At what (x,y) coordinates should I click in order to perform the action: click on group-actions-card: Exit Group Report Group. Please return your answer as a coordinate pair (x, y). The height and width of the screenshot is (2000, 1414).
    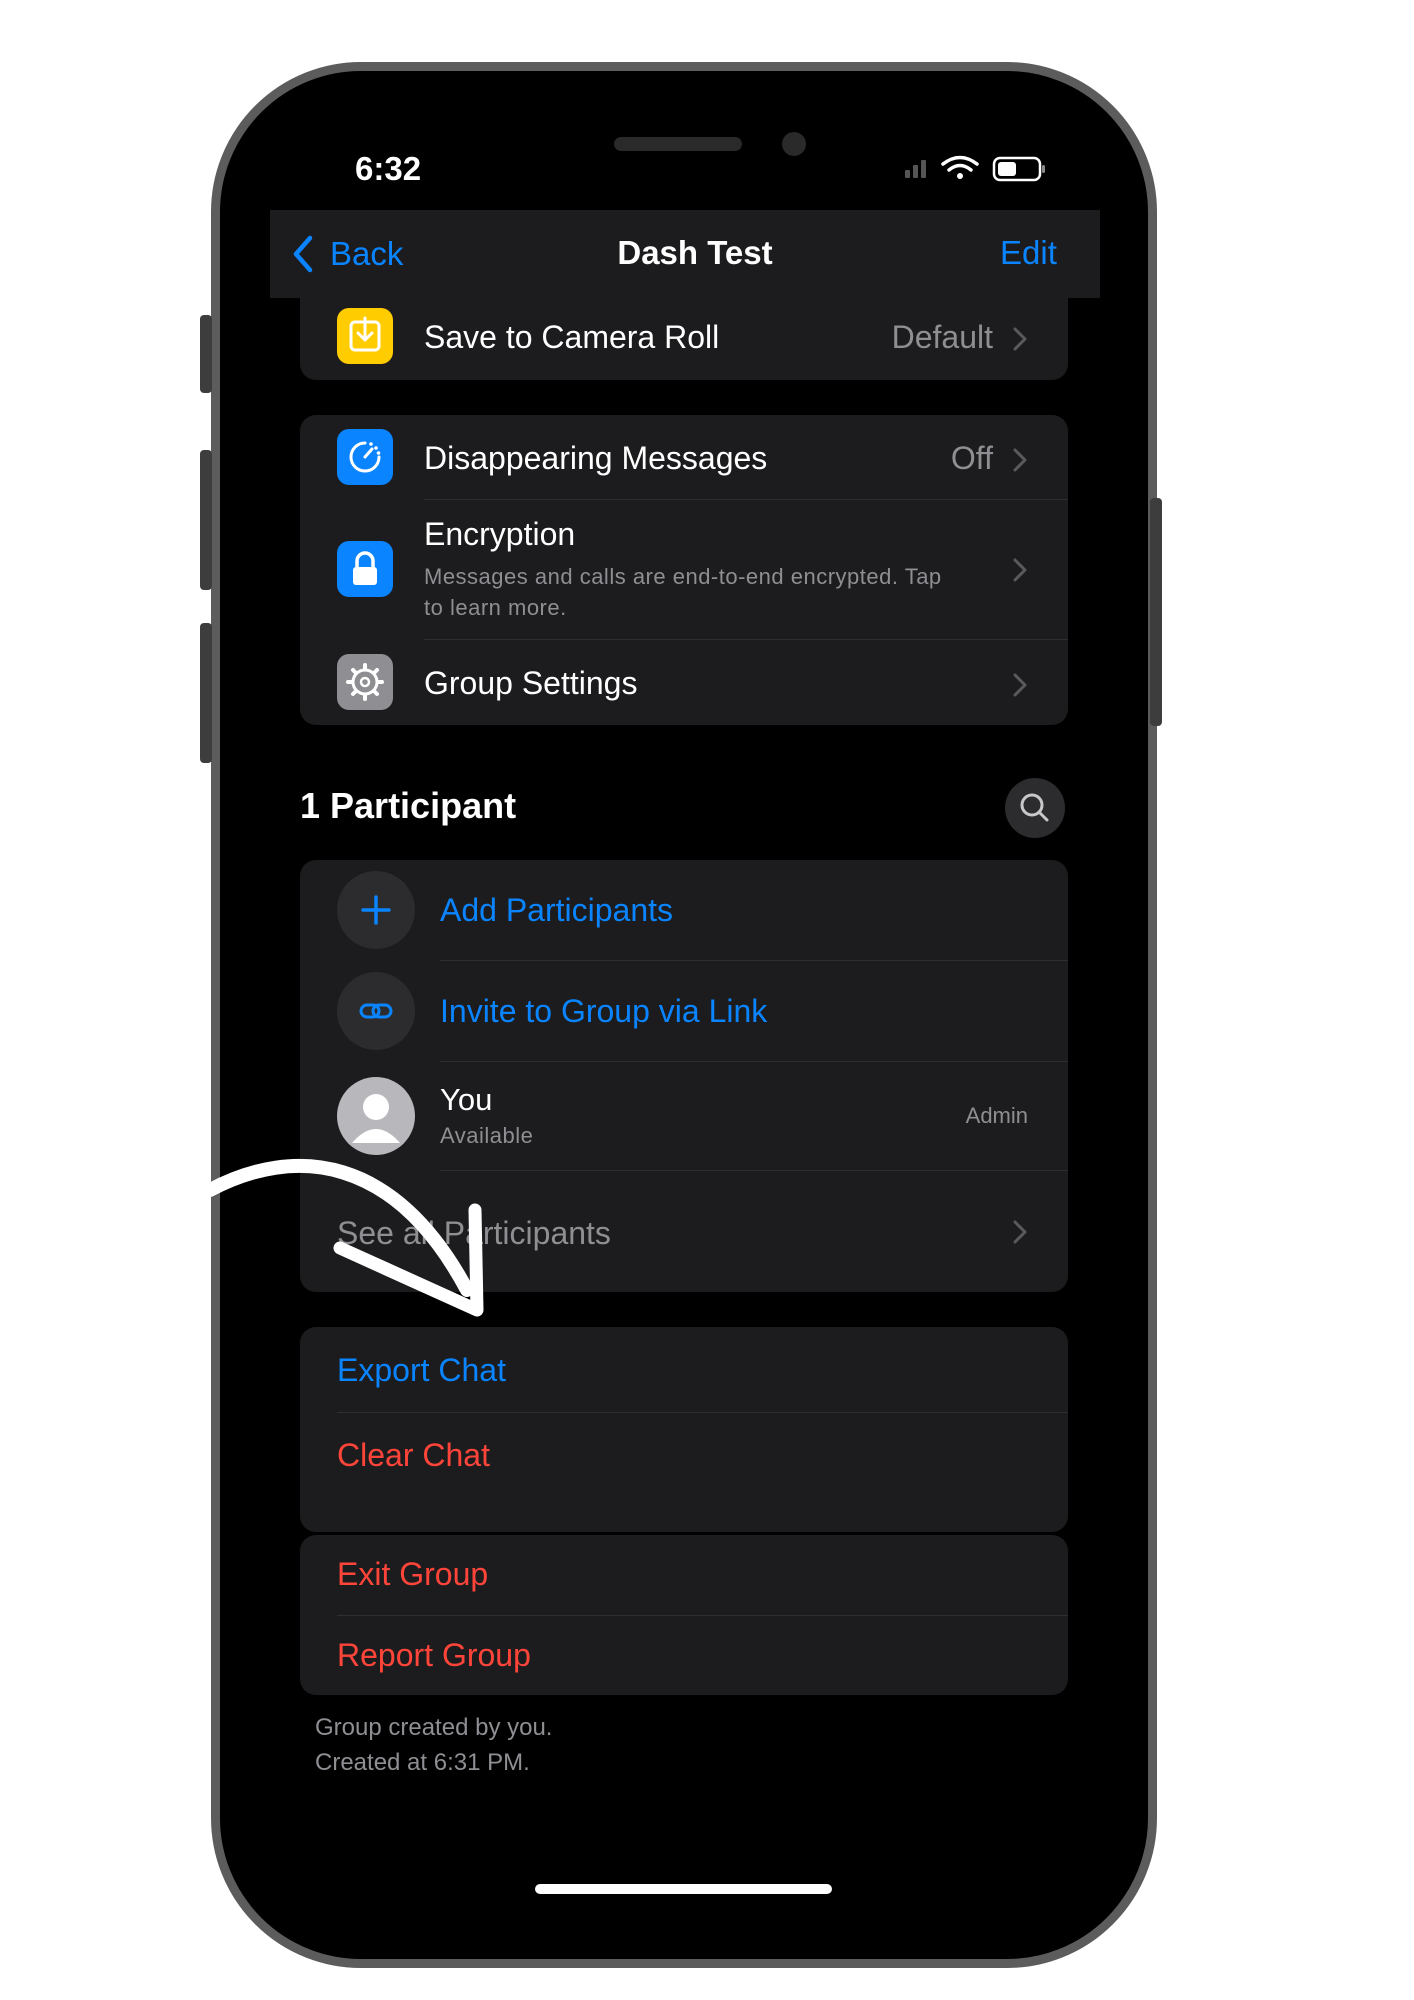
    Looking at the image, I should click on (684, 1615).